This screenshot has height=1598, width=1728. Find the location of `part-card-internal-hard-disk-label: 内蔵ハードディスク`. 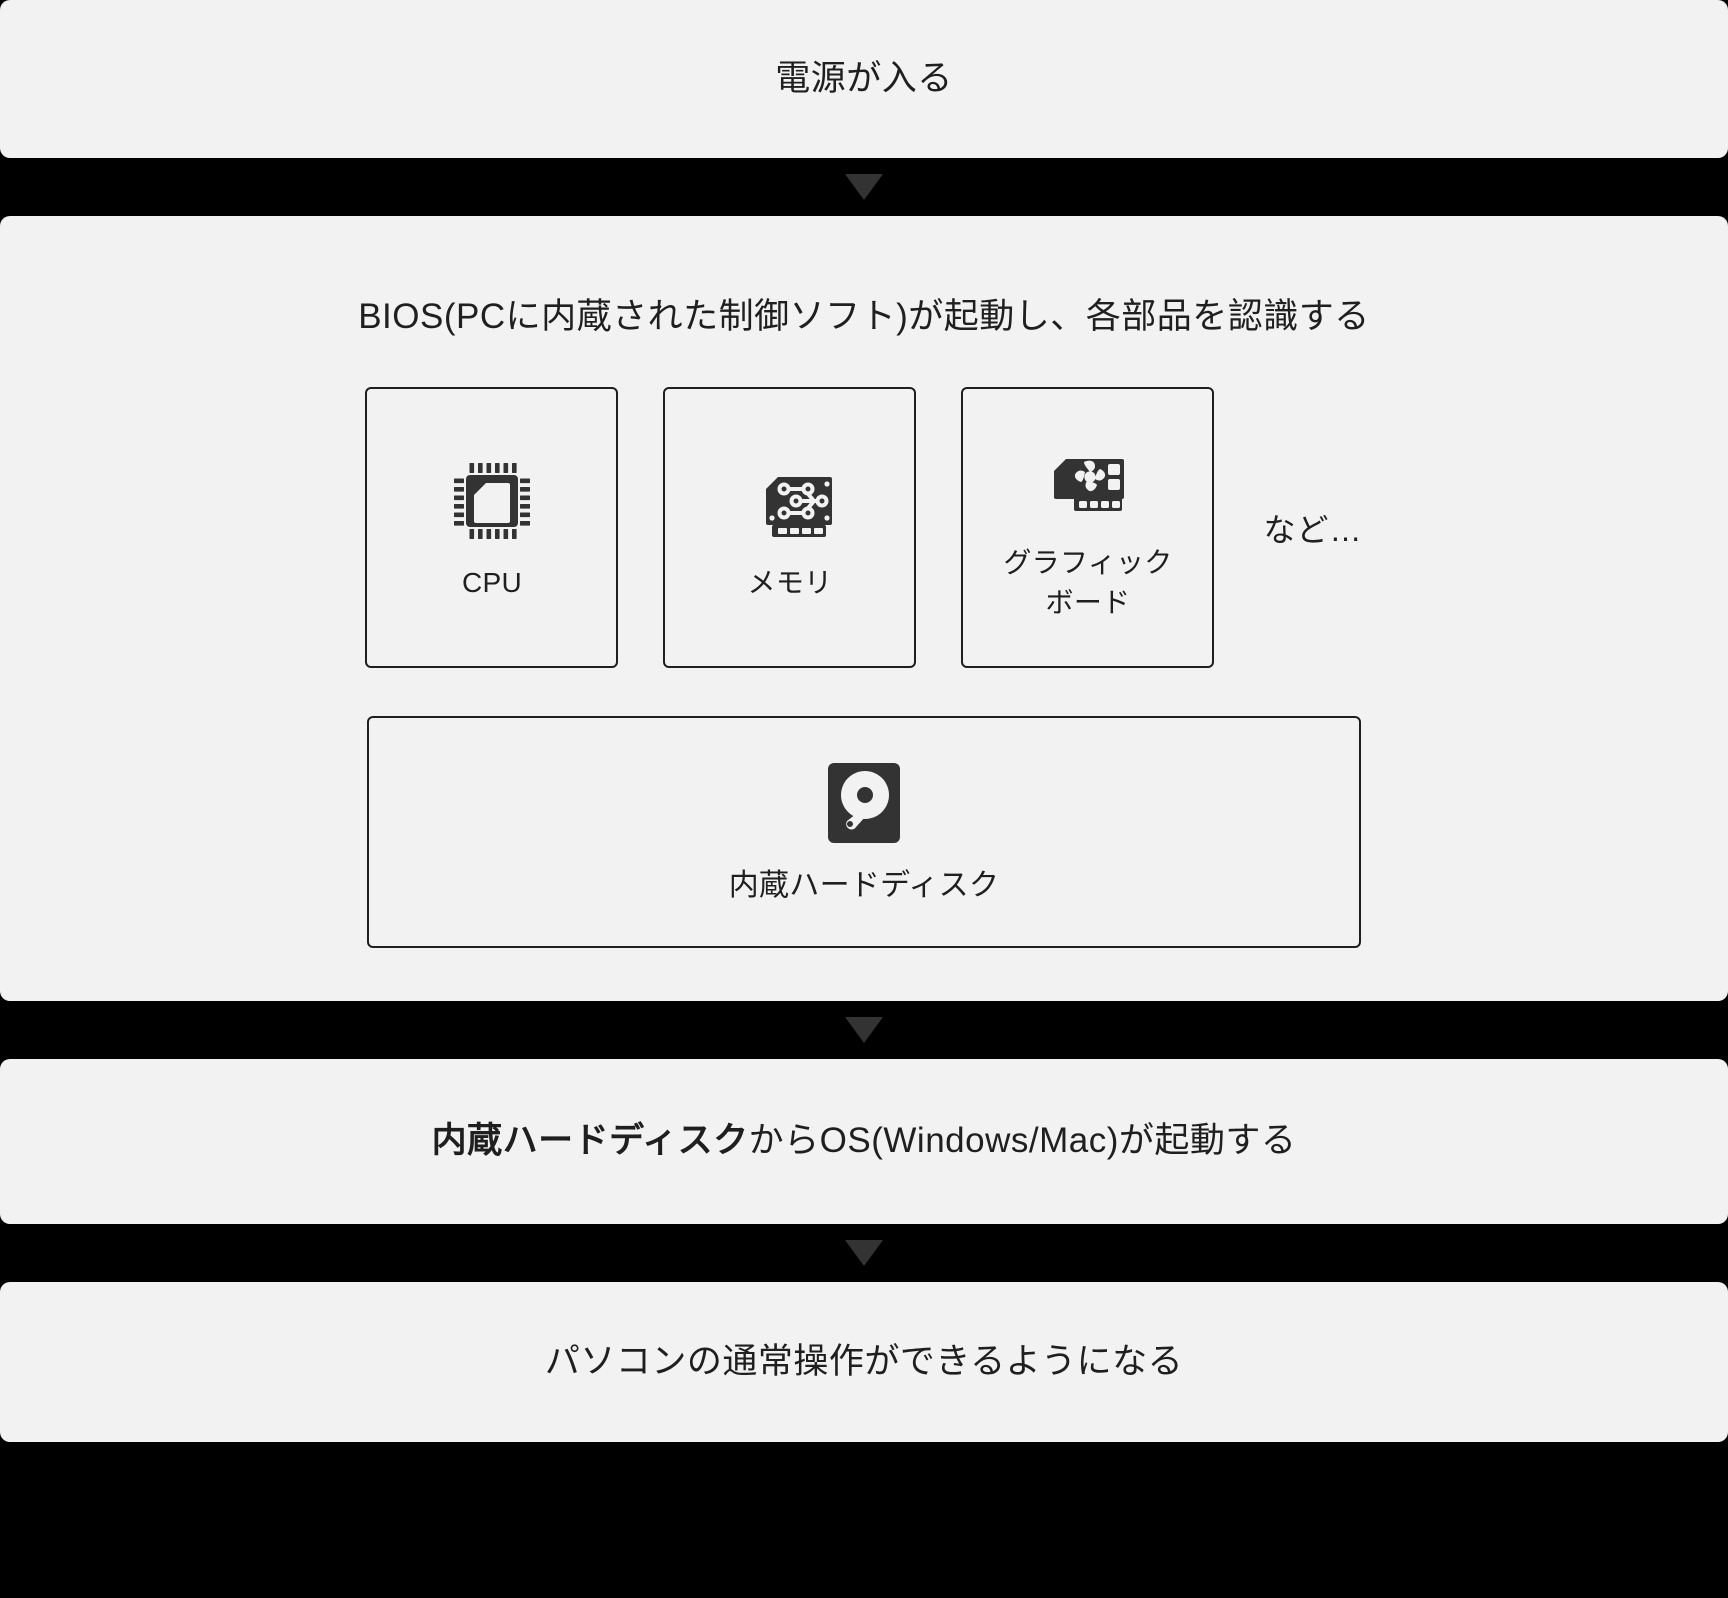

part-card-internal-hard-disk-label: 内蔵ハードディスク is located at coordinates (864, 885).